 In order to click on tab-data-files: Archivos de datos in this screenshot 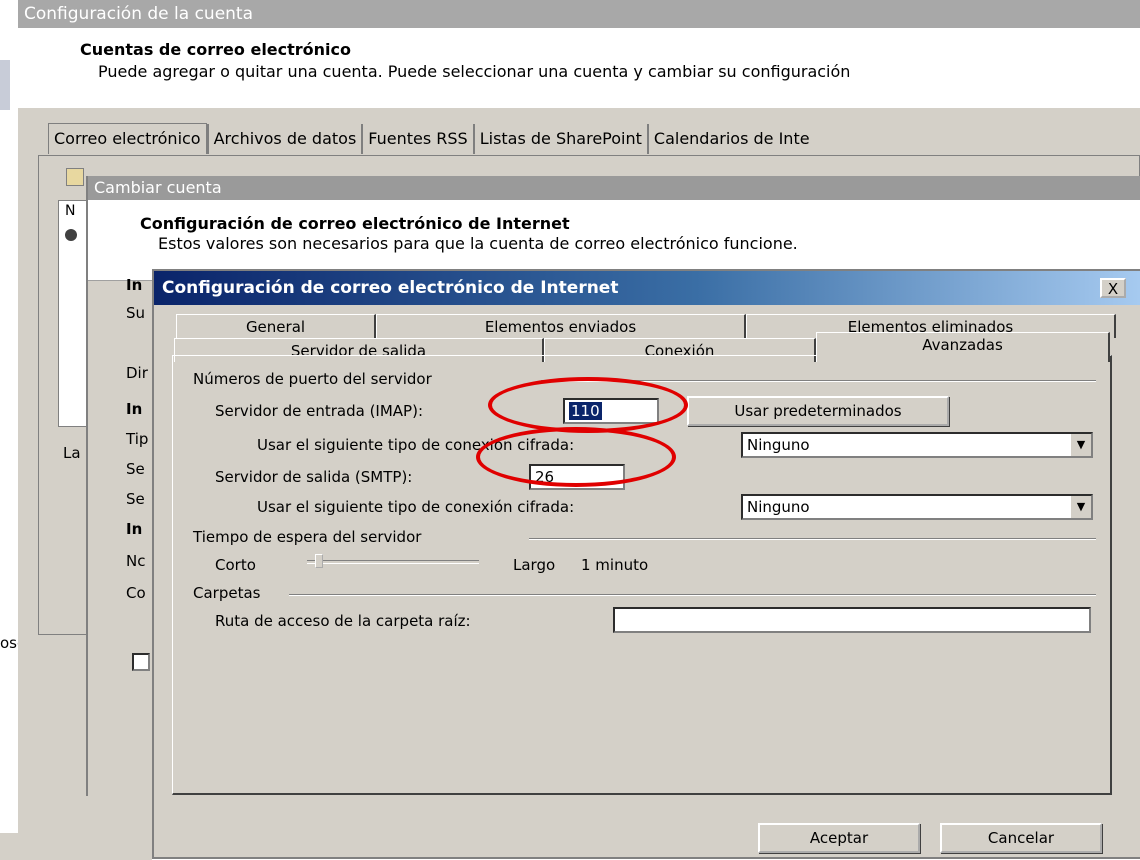, I will do `click(284, 139)`.